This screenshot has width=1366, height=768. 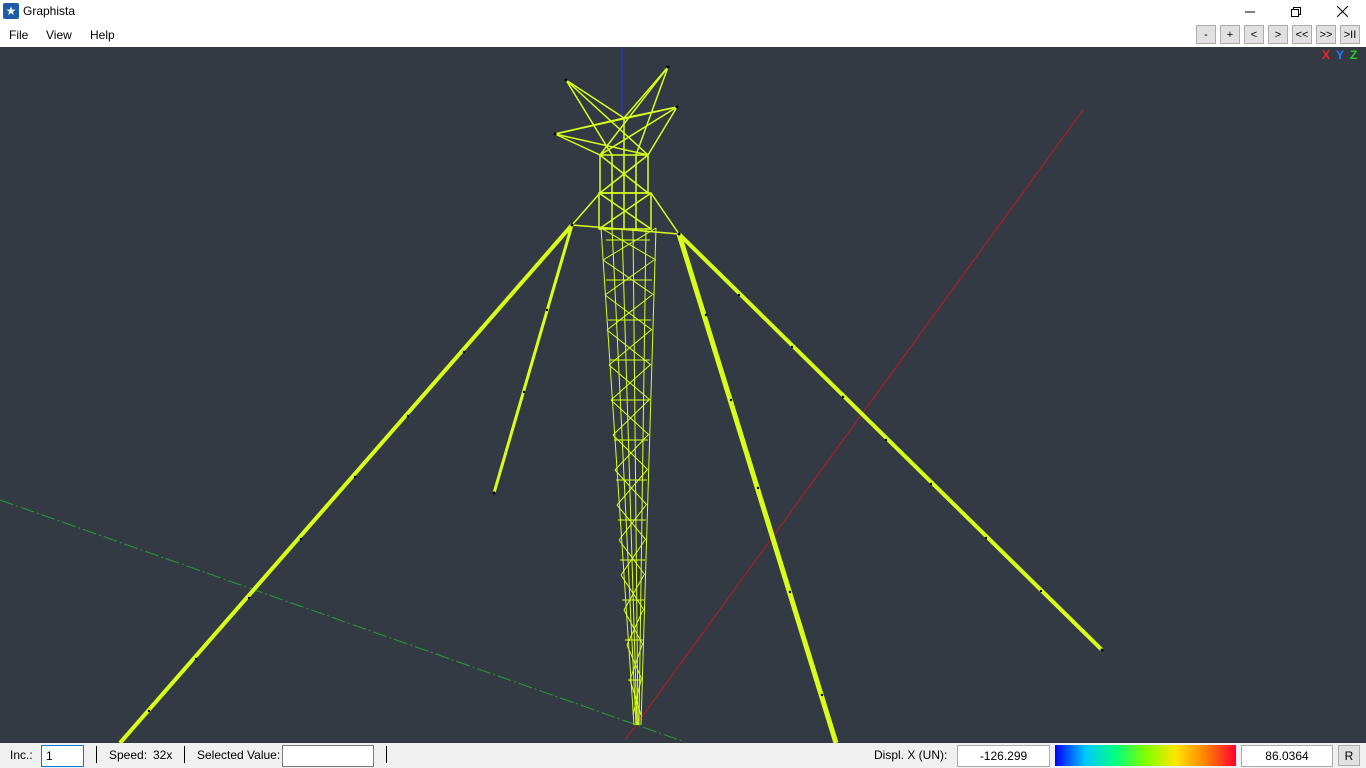 I want to click on increment-input: 1, so click(x=62, y=756).